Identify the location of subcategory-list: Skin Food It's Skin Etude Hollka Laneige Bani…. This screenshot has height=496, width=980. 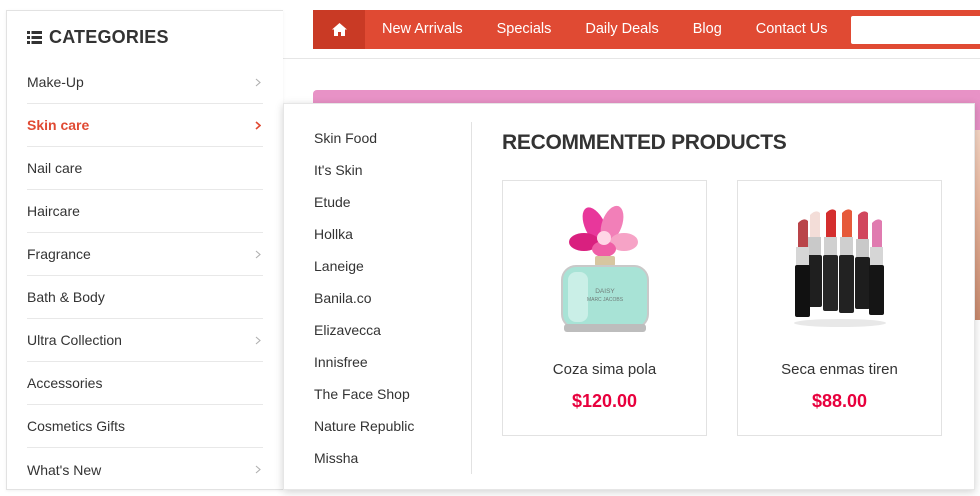
(389, 298).